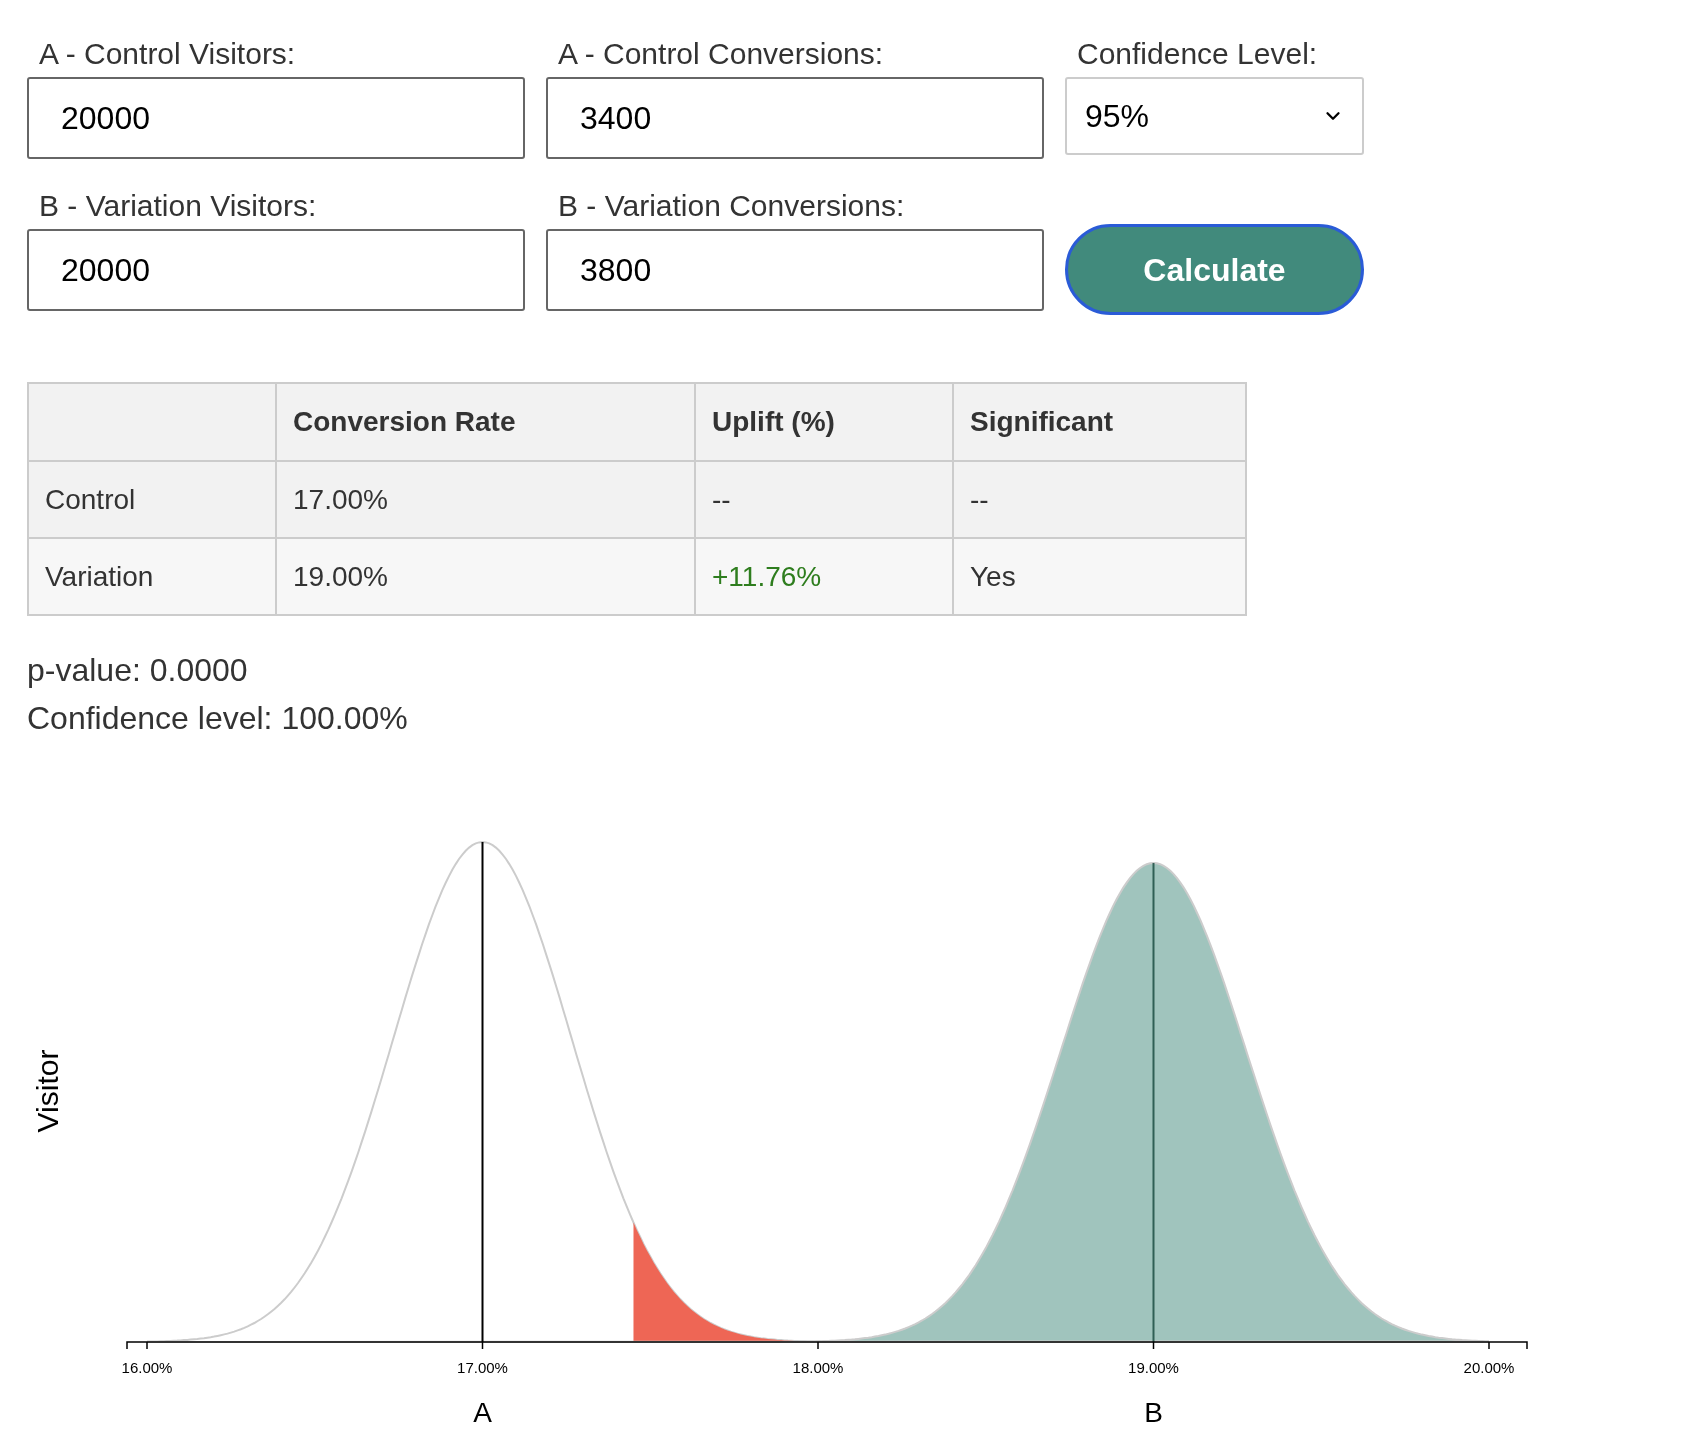 This screenshot has width=1686, height=1454. What do you see at coordinates (1214, 116) in the screenshot?
I see `confidence-select: 95%` at bounding box center [1214, 116].